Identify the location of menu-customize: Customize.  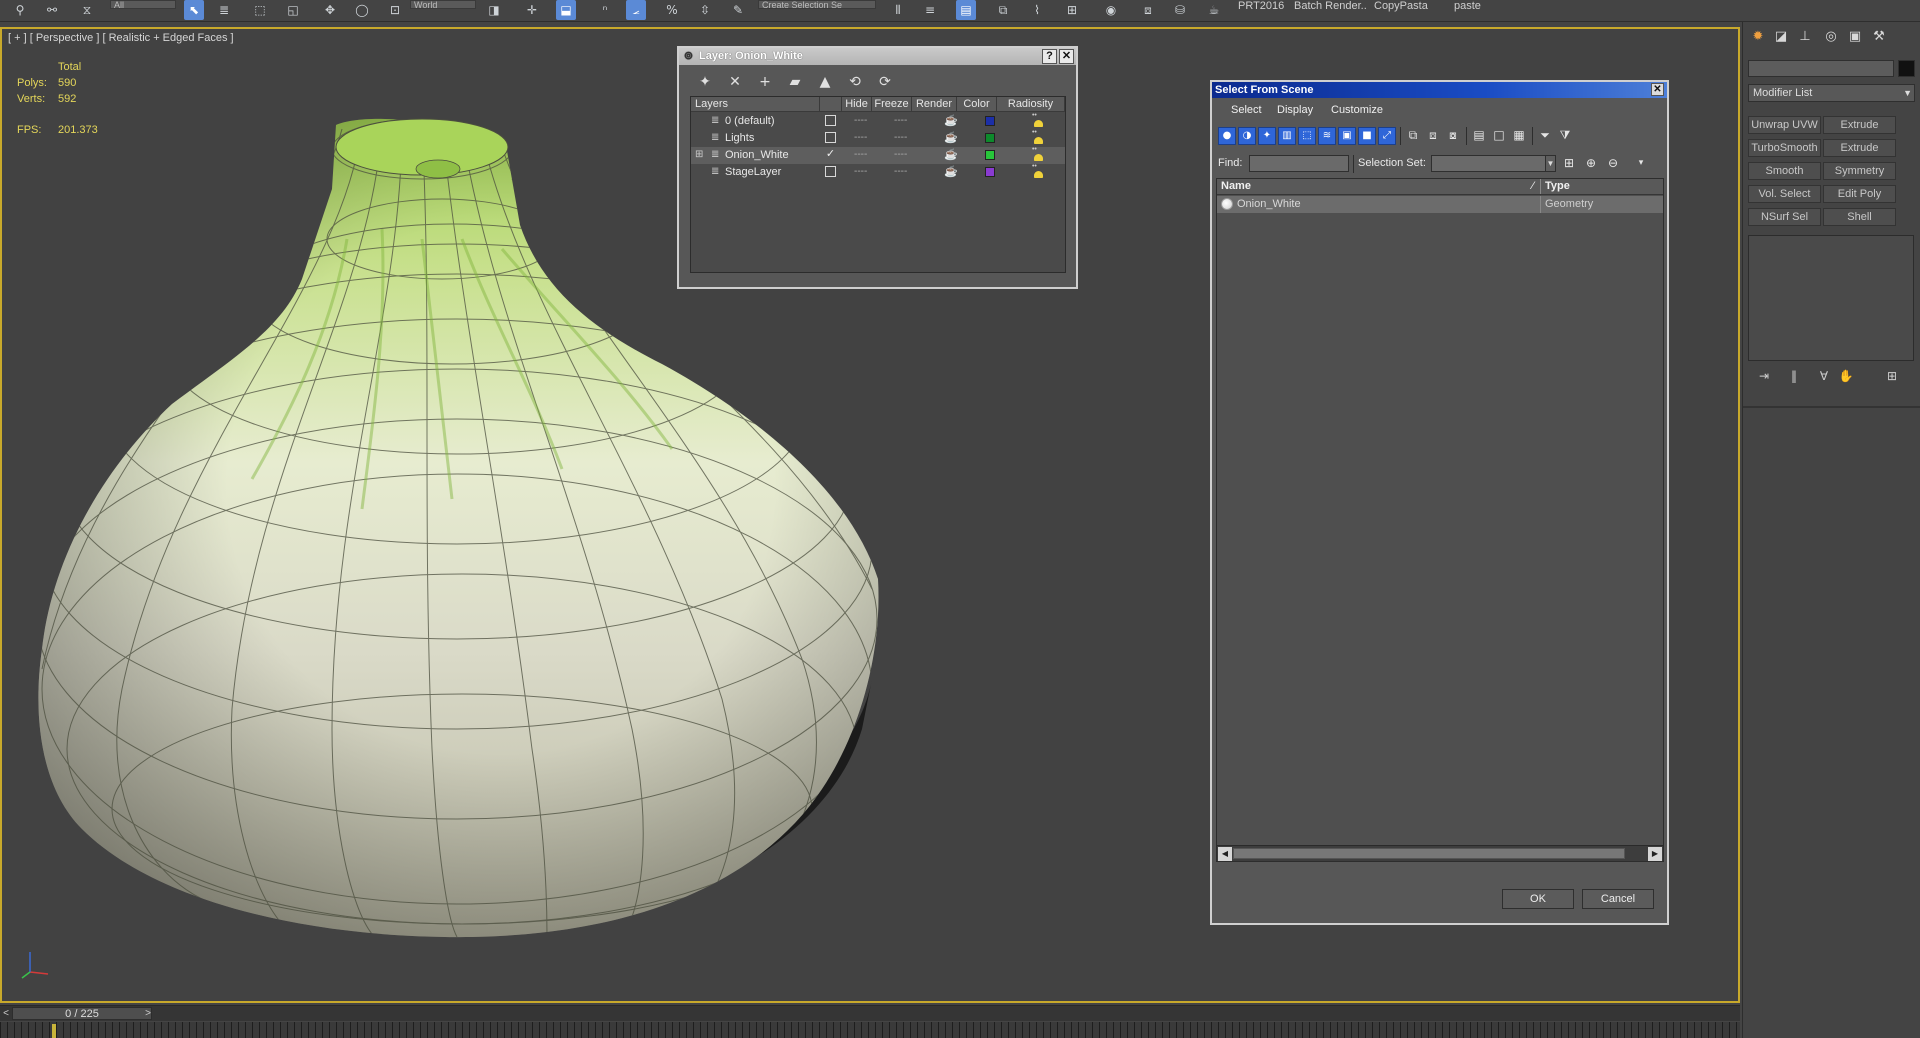
(1357, 110).